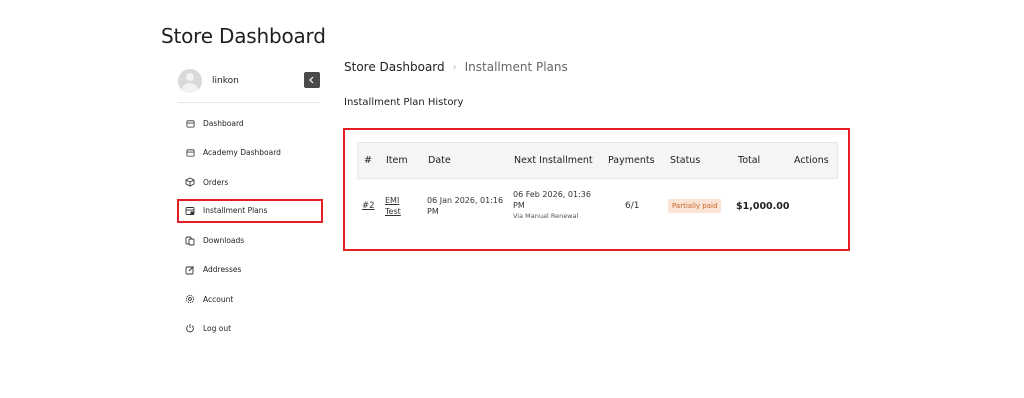 The width and height of the screenshot is (1024, 398). Describe the element at coordinates (465, 206) in the screenshot. I see `date-cell: 06 Jan 2026, 01:16 PM` at that location.